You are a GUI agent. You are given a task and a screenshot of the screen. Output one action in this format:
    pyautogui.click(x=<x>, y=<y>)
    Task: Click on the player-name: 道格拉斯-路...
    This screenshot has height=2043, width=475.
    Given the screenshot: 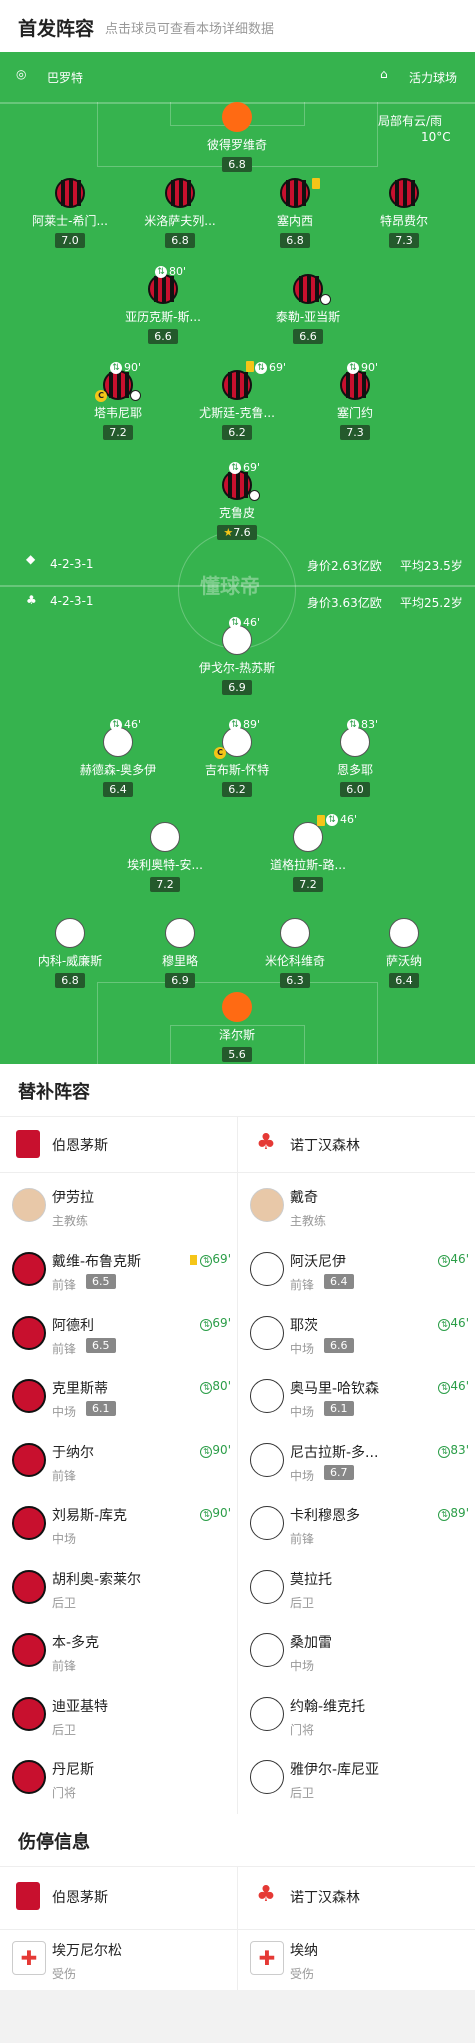 What is the action you would take?
    pyautogui.click(x=308, y=865)
    